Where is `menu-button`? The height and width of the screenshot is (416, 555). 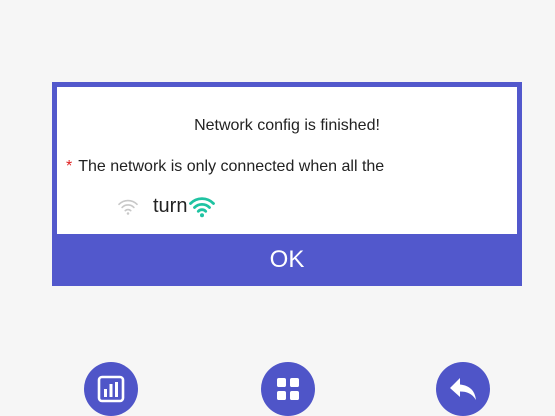 menu-button is located at coordinates (288, 389).